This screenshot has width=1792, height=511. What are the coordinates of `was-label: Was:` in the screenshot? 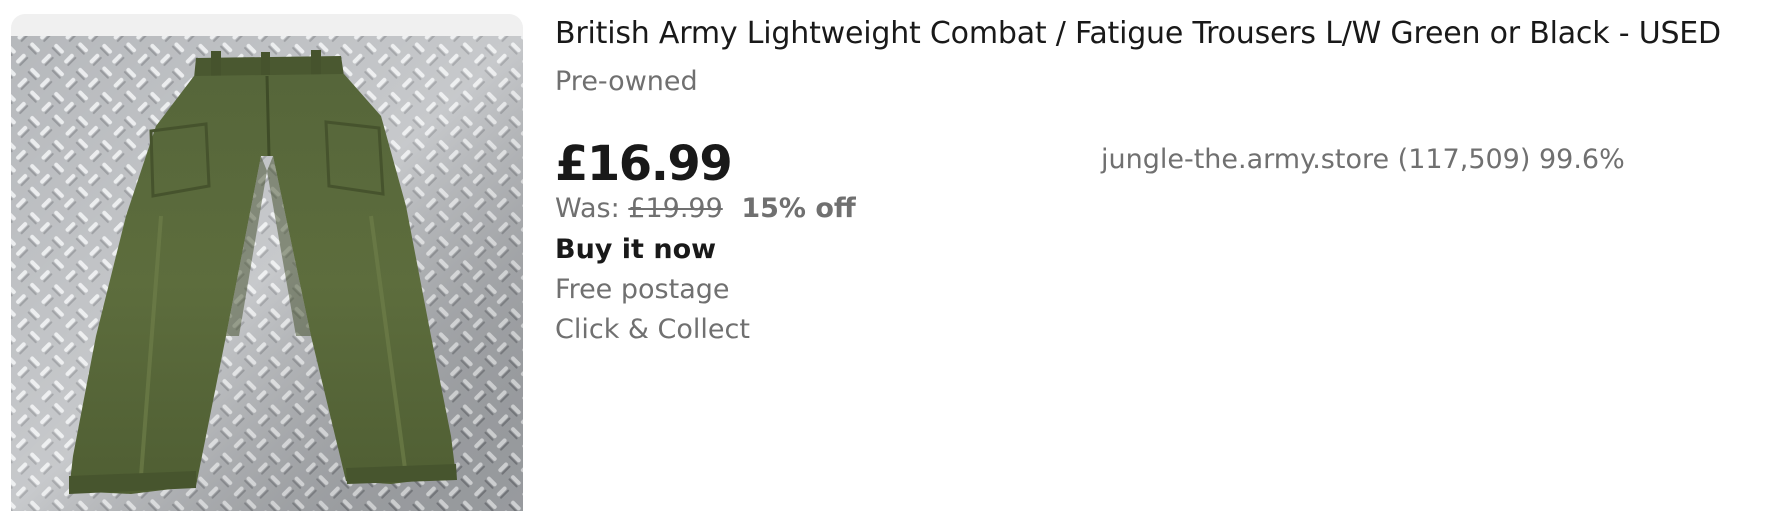 It's located at (587, 208).